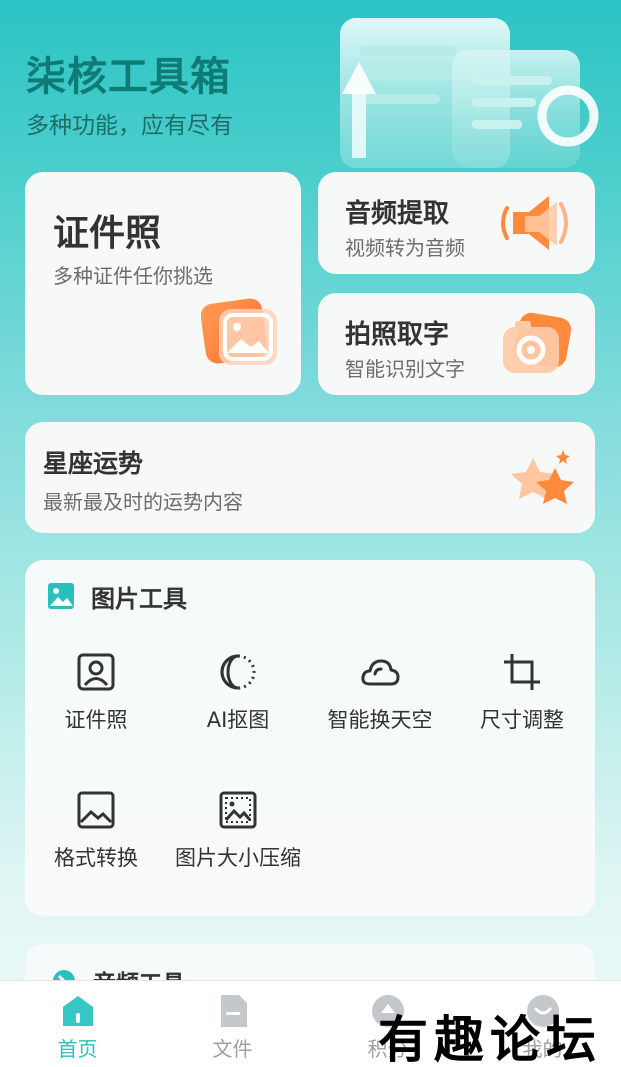 The image size is (621, 1067). I want to click on tab-files: 文件, so click(232, 1024).